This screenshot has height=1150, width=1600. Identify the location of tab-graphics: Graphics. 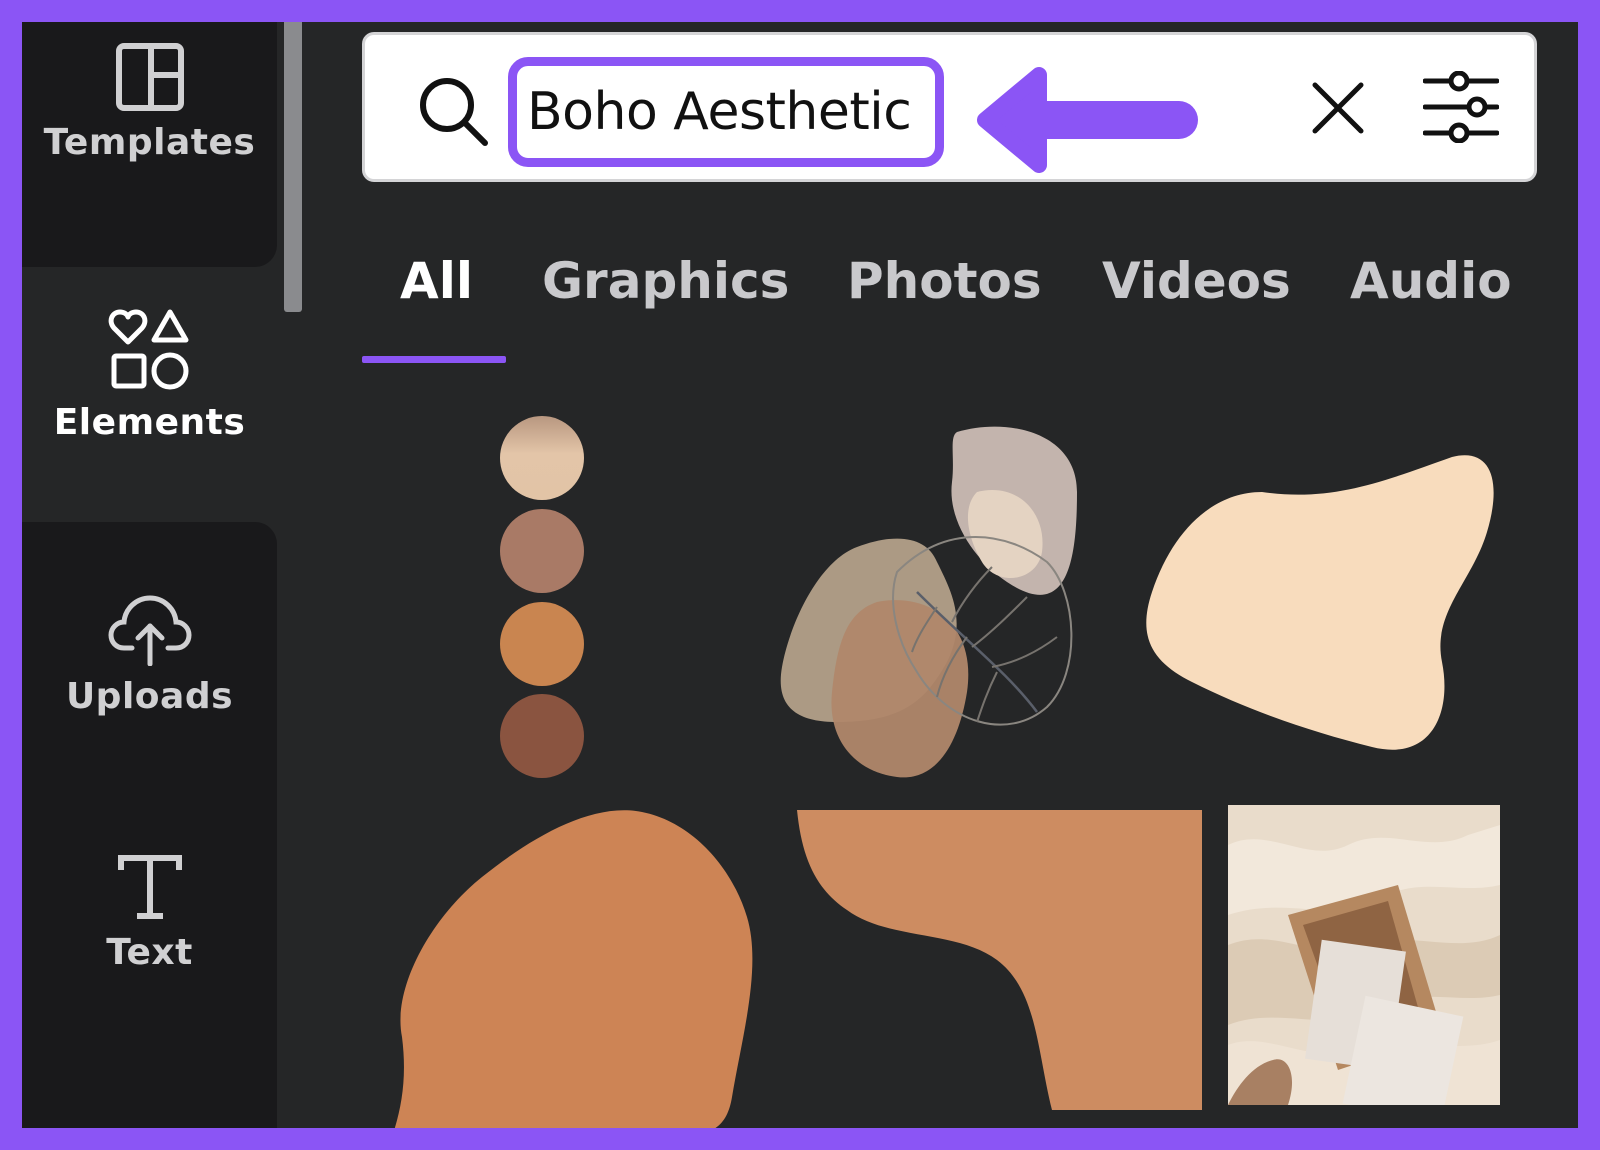
(665, 281).